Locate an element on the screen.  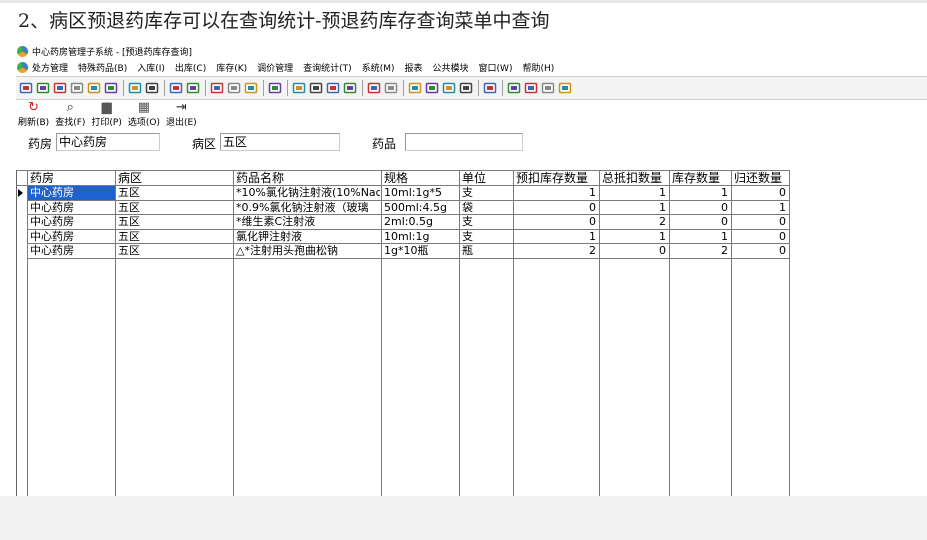
table-cell: 500ml:4.5g is located at coordinates (421, 208).